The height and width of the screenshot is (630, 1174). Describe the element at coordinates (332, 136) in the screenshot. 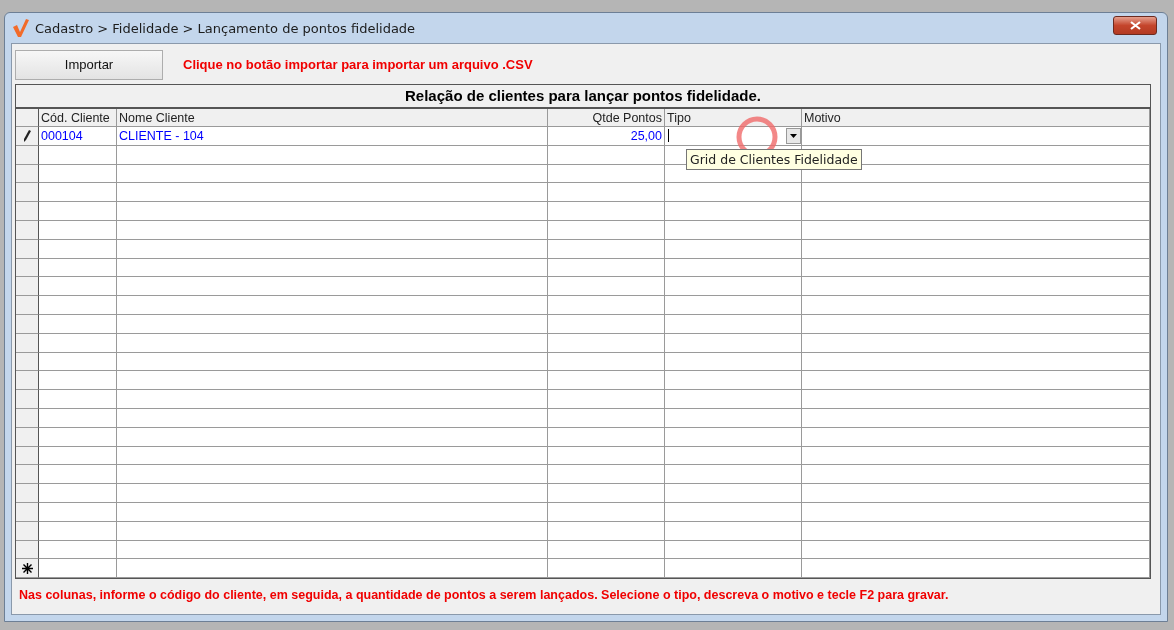

I see `table-cell: CLIENTE - 104` at that location.